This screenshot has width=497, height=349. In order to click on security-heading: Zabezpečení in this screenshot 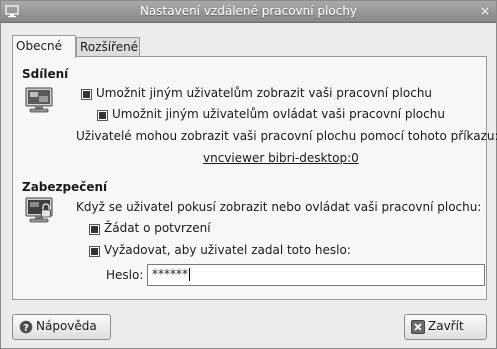, I will do `click(65, 187)`.